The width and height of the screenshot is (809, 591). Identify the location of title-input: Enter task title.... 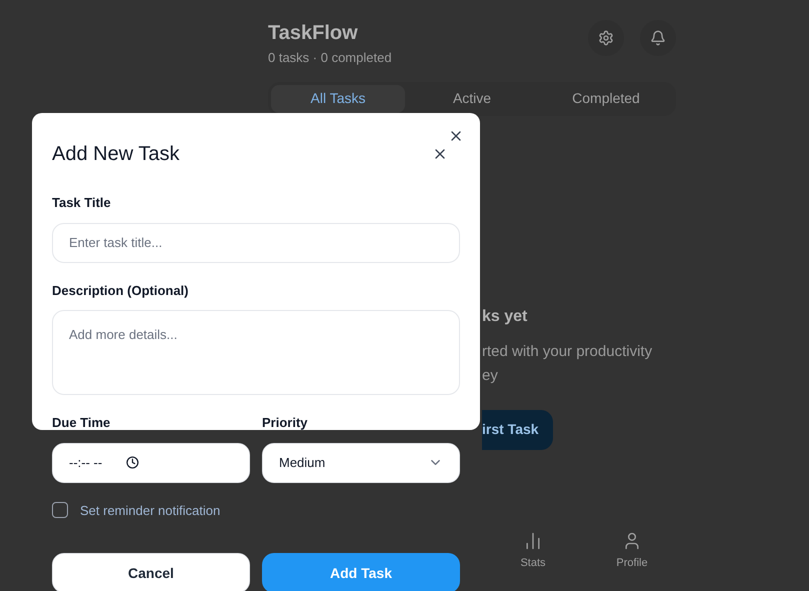
(256, 242).